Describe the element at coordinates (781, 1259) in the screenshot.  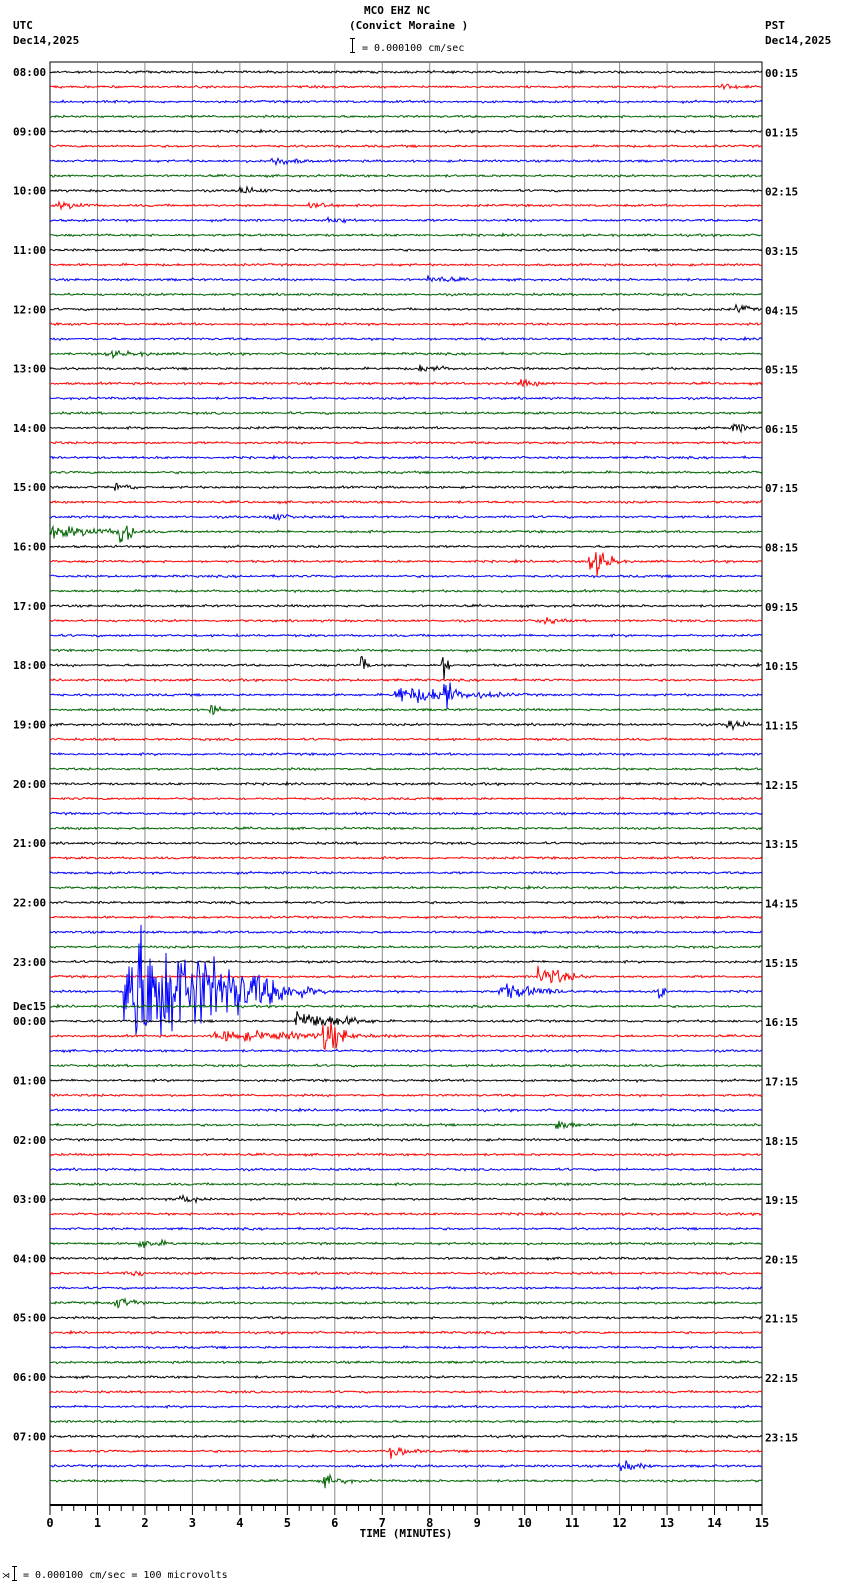
I see `right-hour-label: 20:15` at that location.